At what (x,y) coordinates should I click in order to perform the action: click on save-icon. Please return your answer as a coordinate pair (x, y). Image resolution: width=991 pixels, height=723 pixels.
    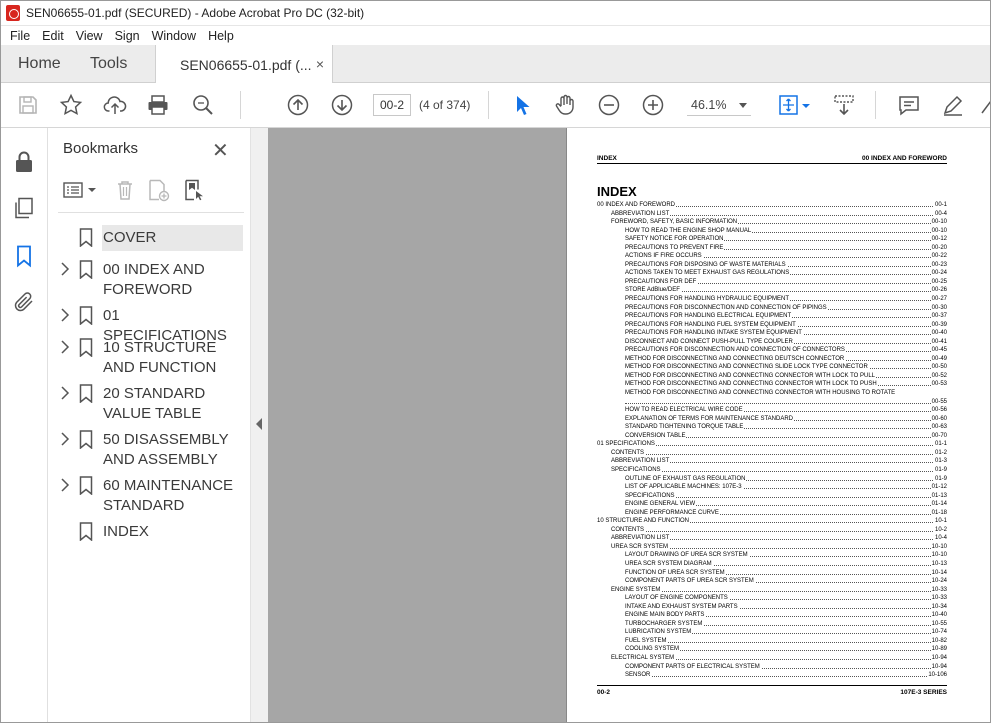
    Looking at the image, I should click on (28, 105).